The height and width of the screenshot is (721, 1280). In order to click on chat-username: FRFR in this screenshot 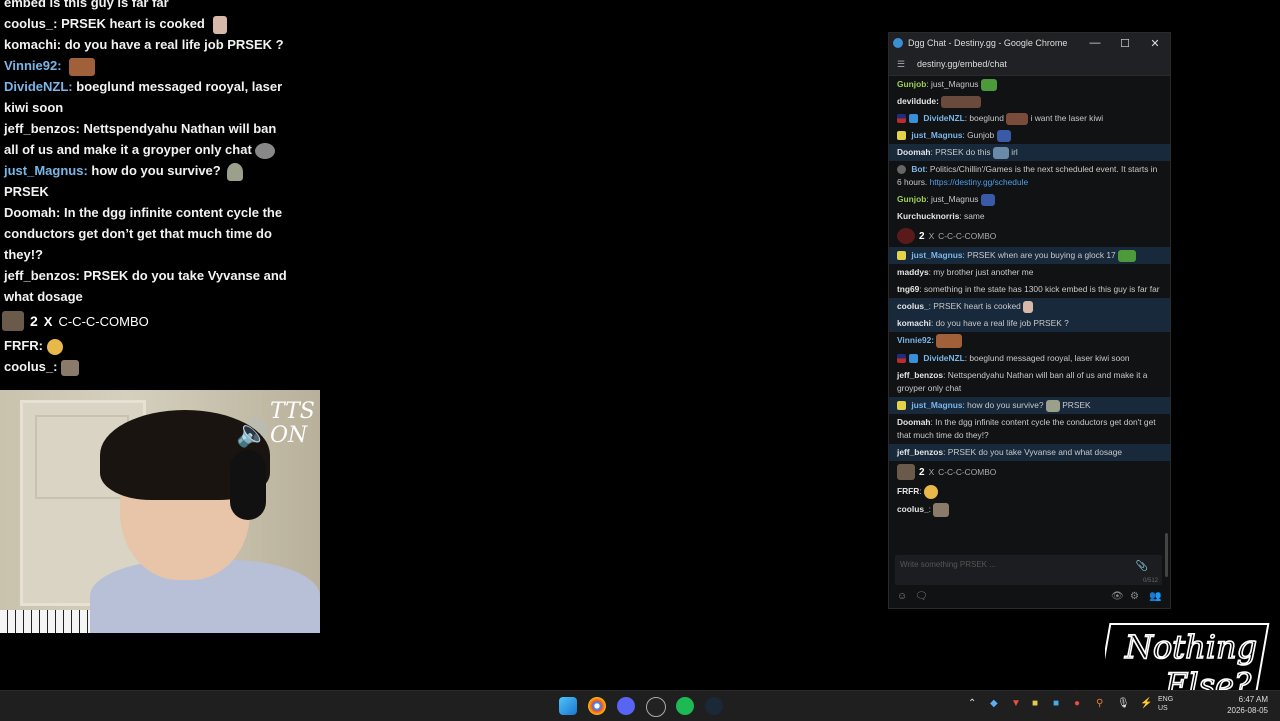, I will do `click(908, 491)`.